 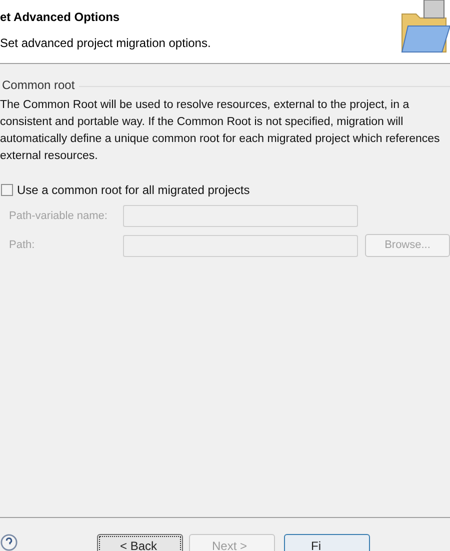 What do you see at coordinates (22, 246) in the screenshot?
I see `field-label: Path:` at bounding box center [22, 246].